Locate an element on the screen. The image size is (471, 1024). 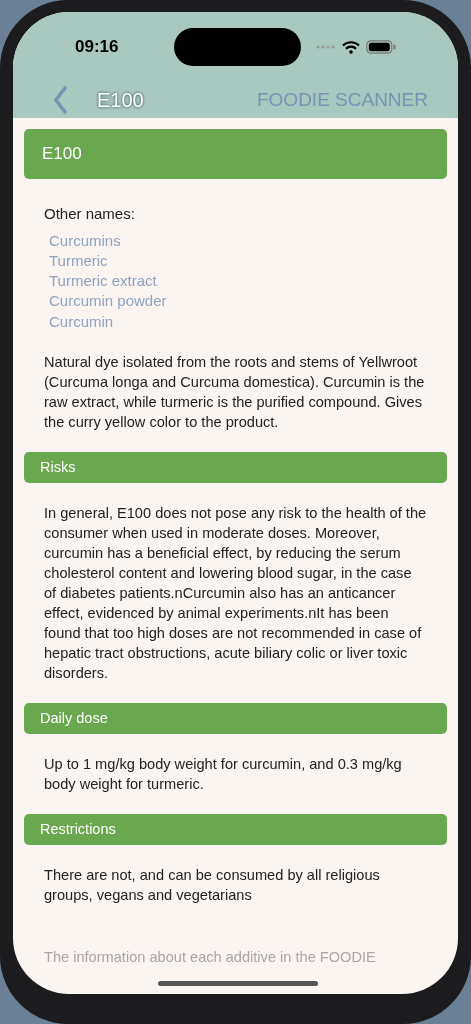
other-names-label: Other names: is located at coordinates (90, 214).